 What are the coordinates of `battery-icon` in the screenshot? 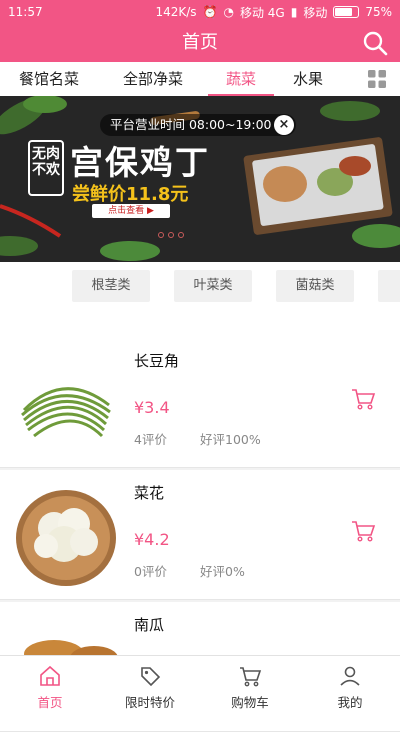 It's located at (346, 12).